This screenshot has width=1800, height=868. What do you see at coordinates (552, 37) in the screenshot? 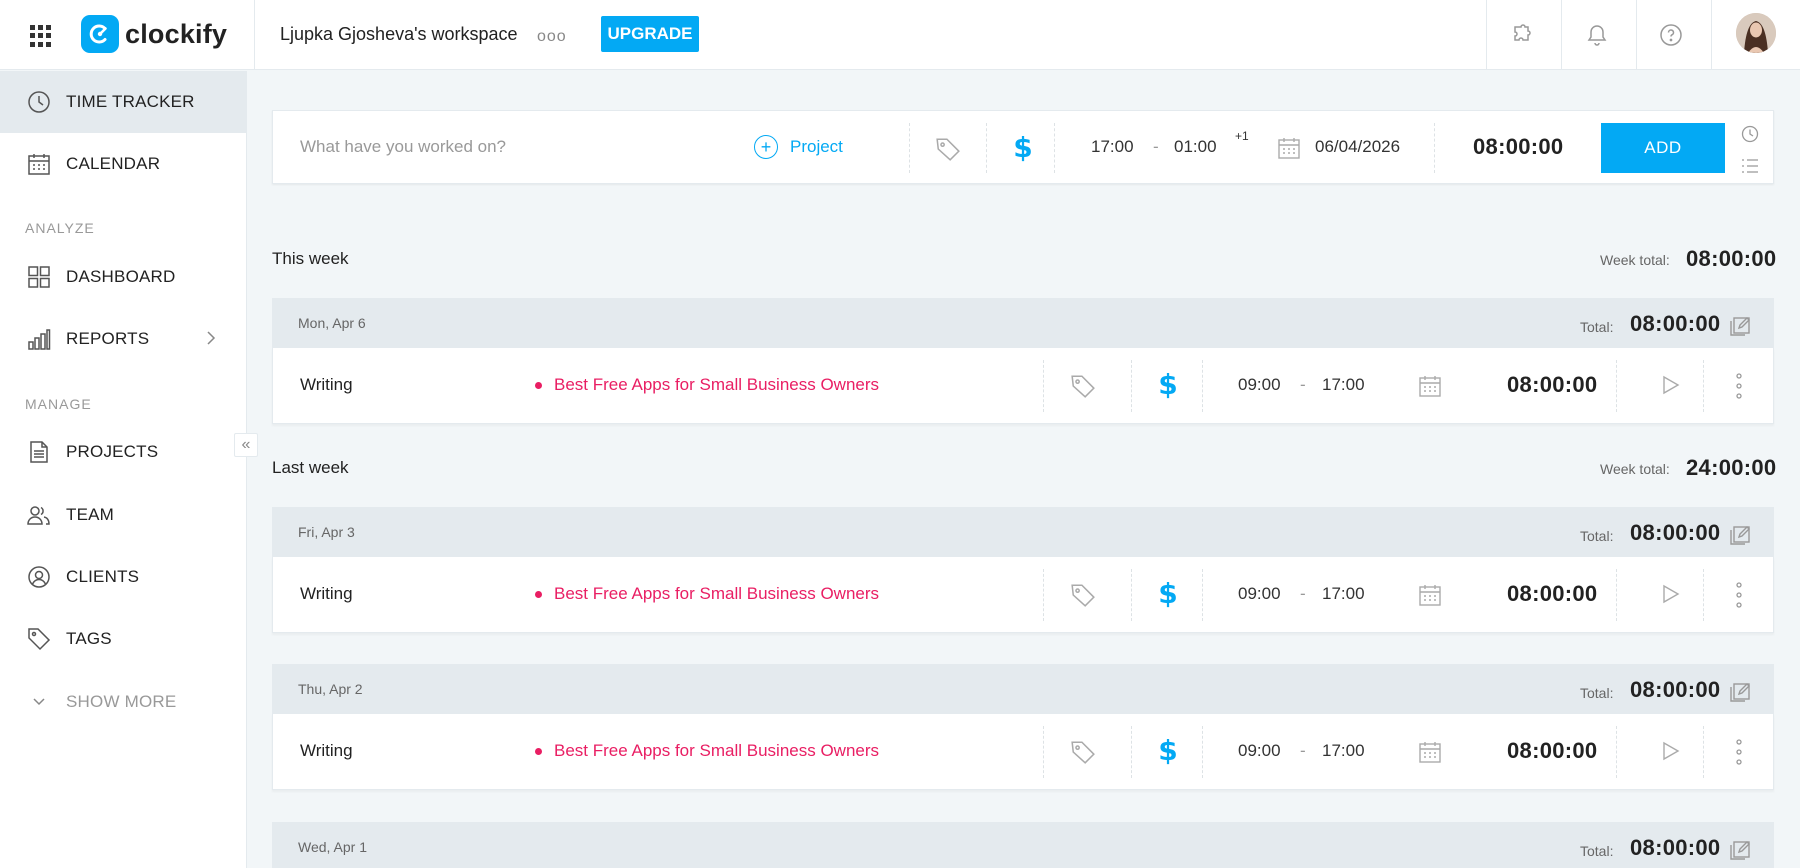
I see `workspace-more-icon: ooo` at bounding box center [552, 37].